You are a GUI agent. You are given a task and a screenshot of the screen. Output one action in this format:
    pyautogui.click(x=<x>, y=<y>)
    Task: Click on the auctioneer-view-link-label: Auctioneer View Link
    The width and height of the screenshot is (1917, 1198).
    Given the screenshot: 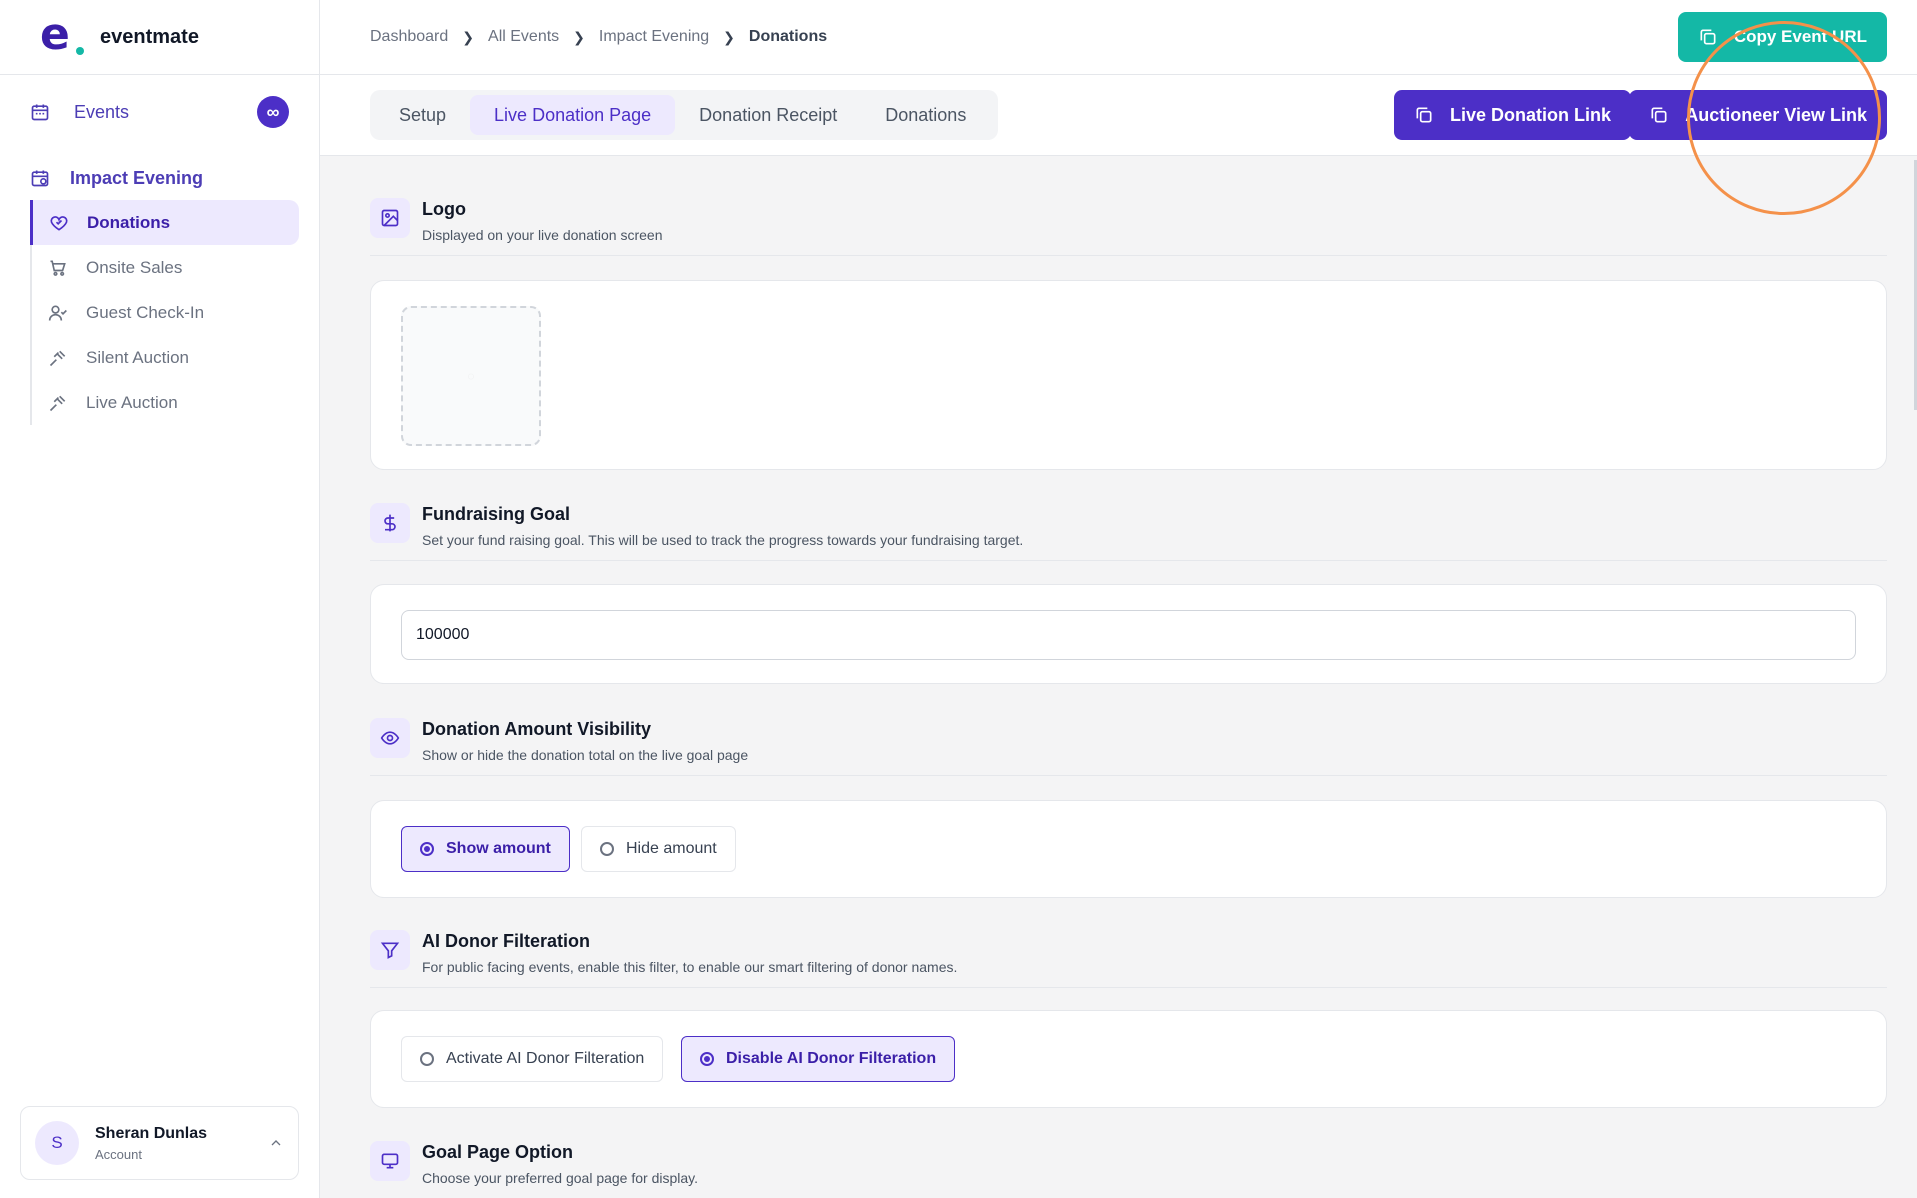 What is the action you would take?
    pyautogui.click(x=1776, y=114)
    